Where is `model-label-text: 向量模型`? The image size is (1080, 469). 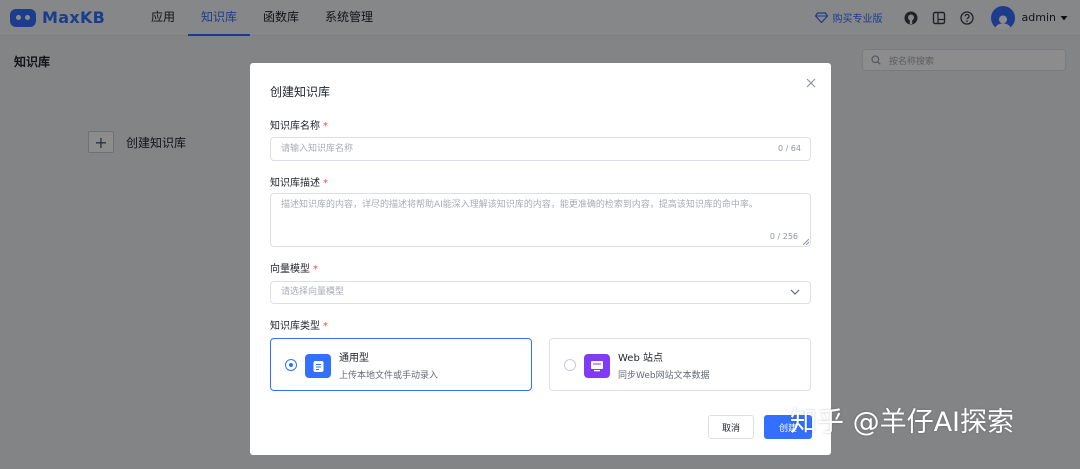
model-label-text: 向量模型 is located at coordinates (290, 269).